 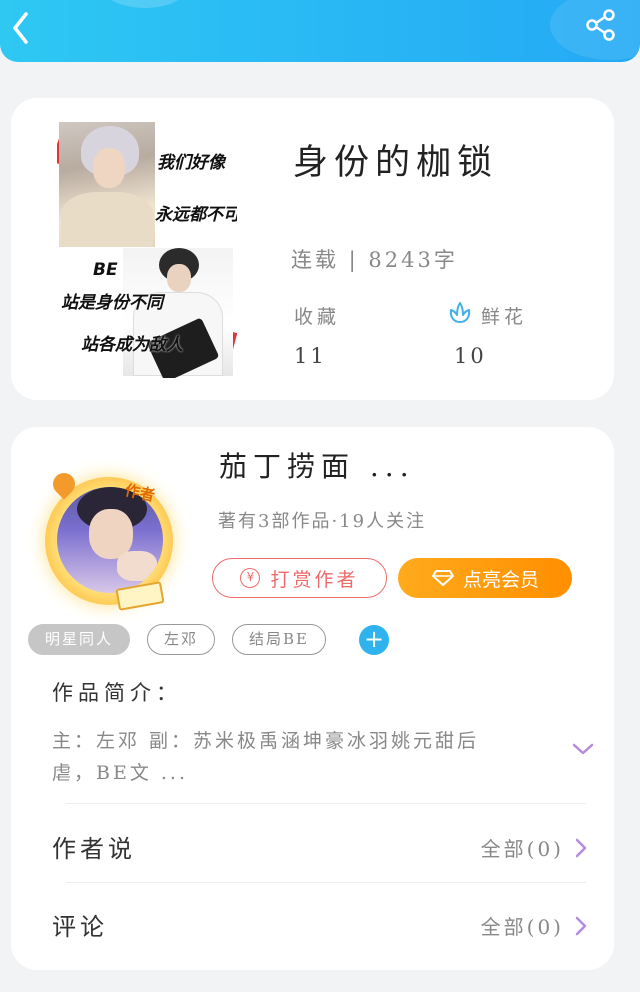 I want to click on author-stats: 著有3部作品·19人关注, so click(x=322, y=521).